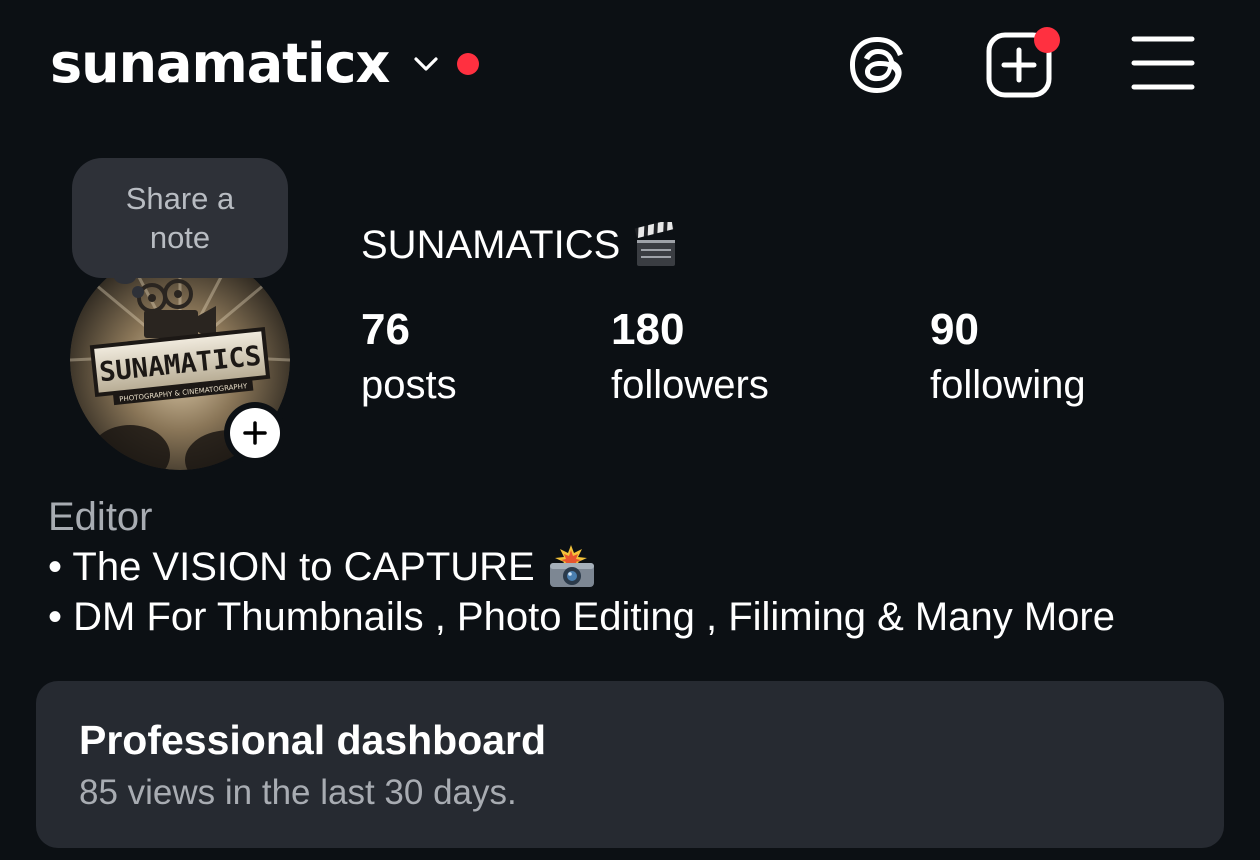 This screenshot has width=1260, height=860. Describe the element at coordinates (385, 329) in the screenshot. I see `posts-count: 76` at that location.